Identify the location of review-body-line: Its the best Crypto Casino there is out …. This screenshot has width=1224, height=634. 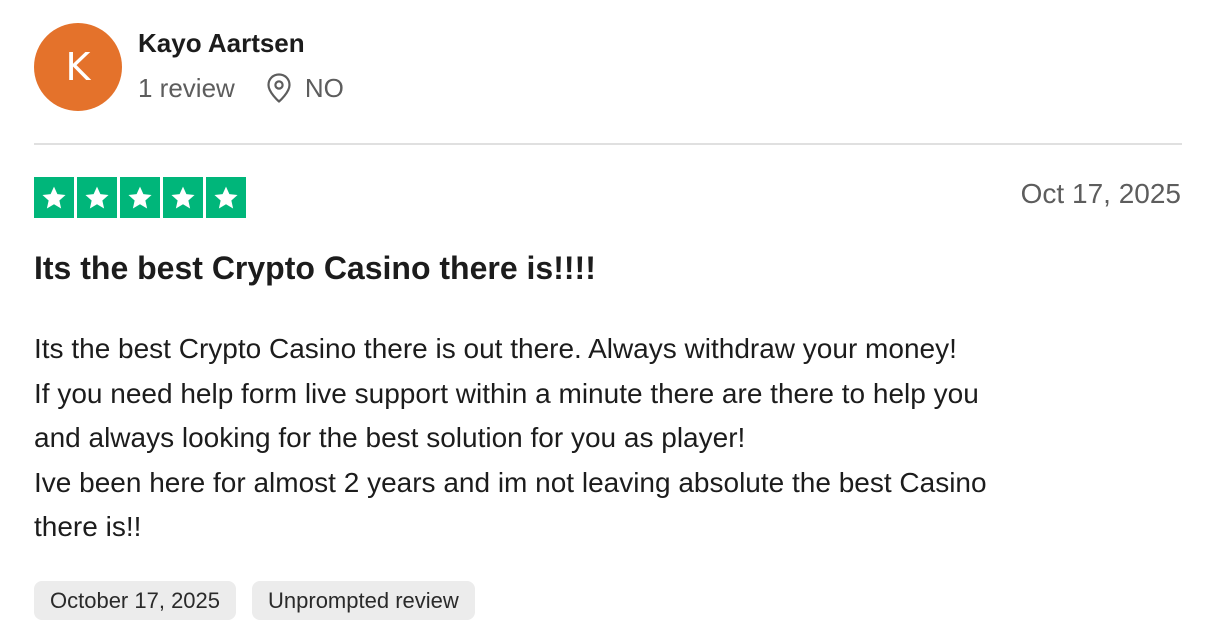
(495, 348).